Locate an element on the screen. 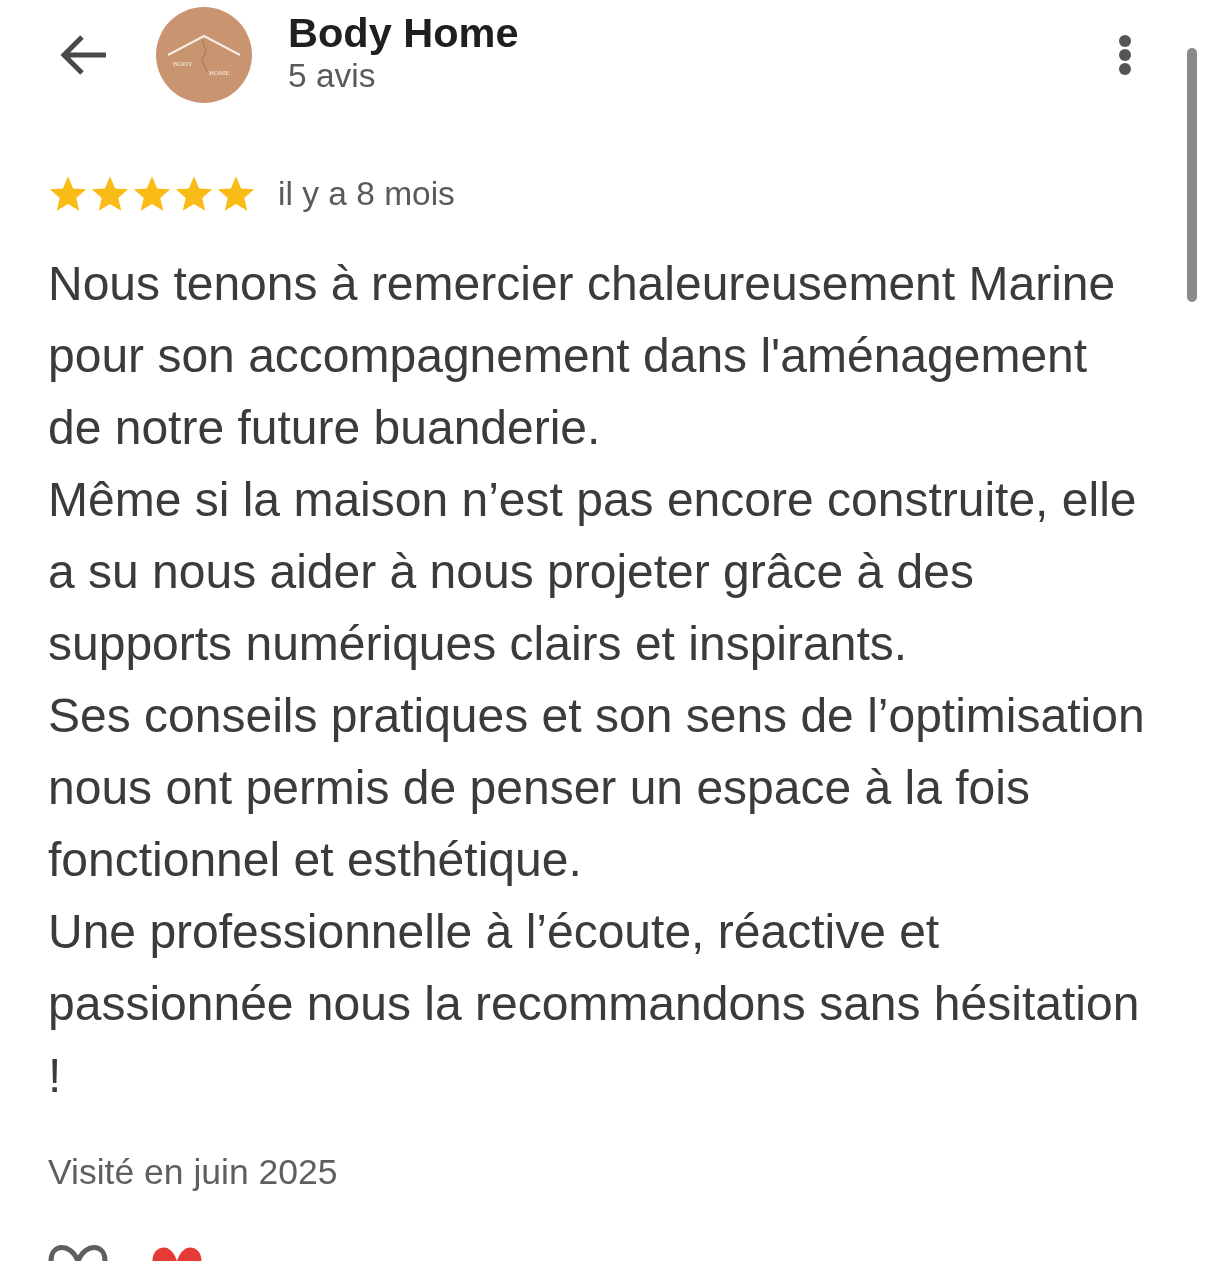 The width and height of the screenshot is (1206, 1261). heart-emoji-icon is located at coordinates (177, 1254).